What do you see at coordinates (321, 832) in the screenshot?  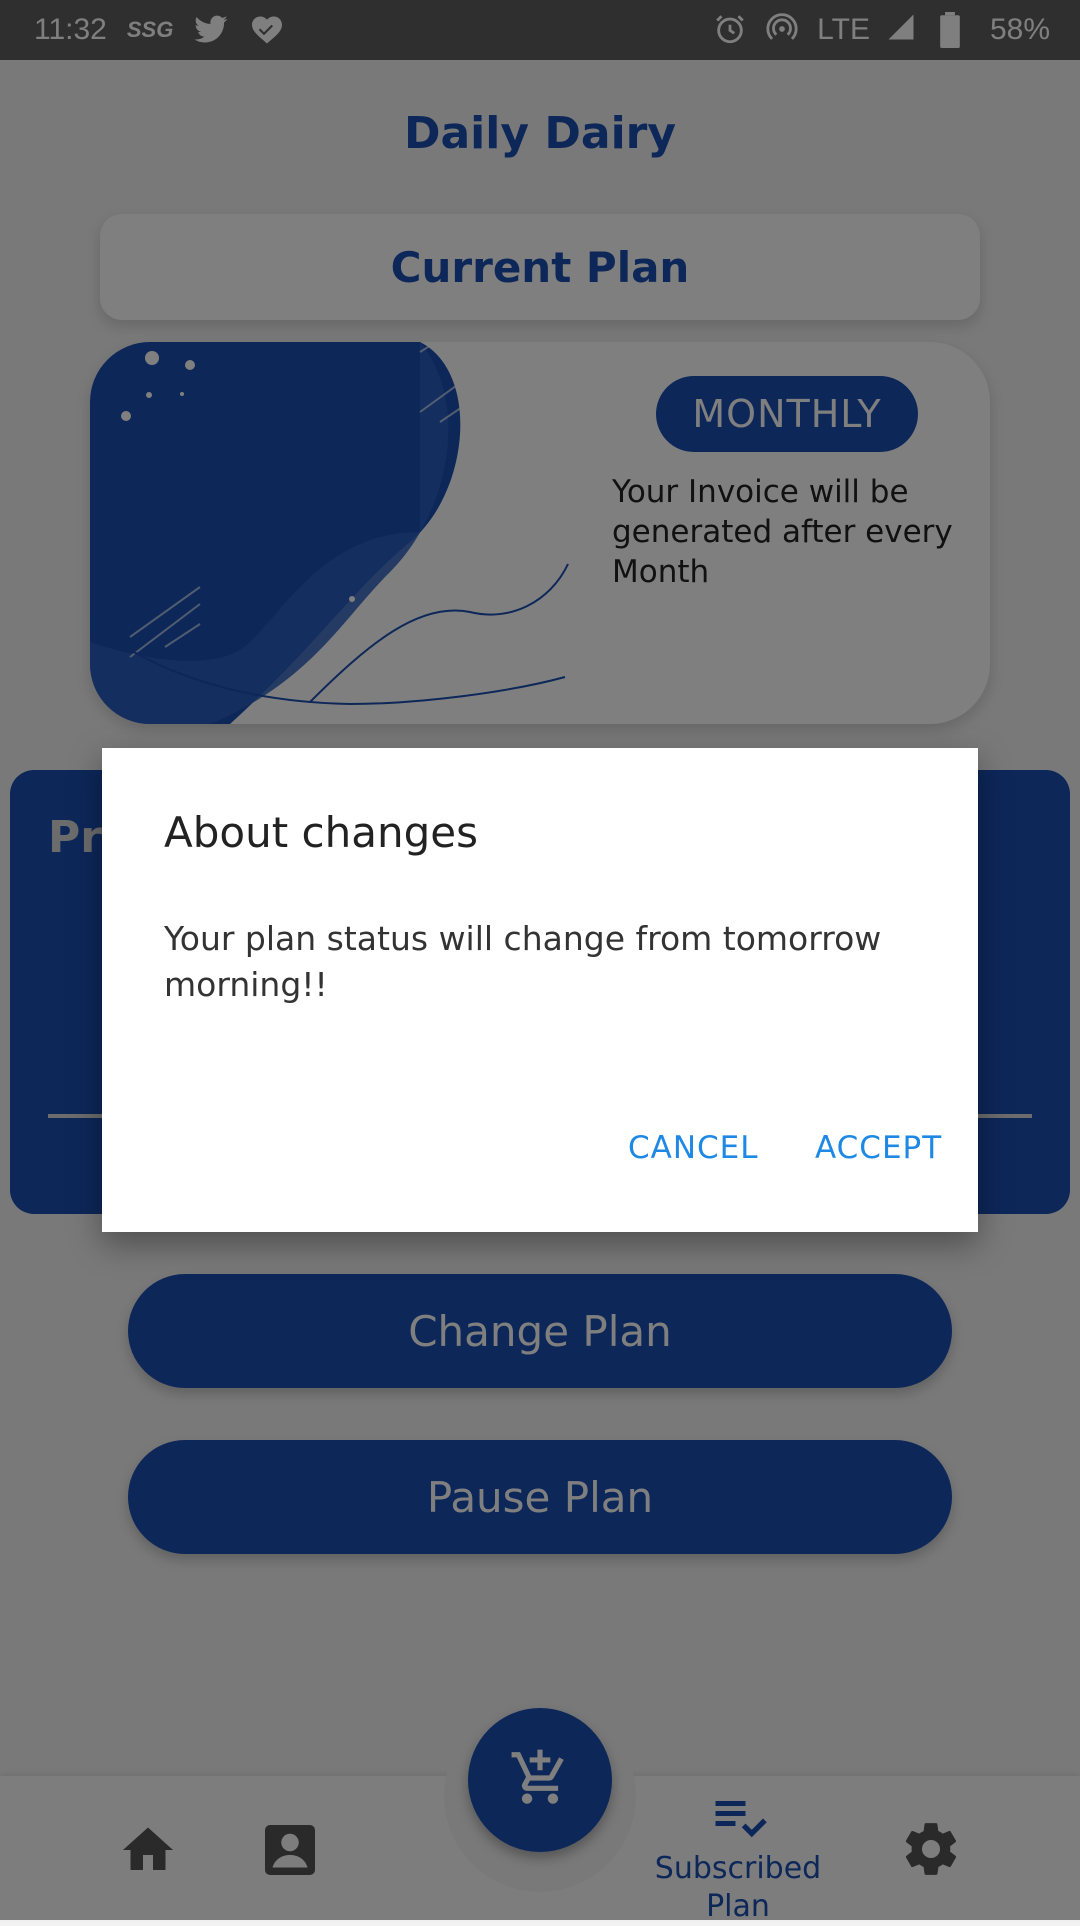 I see `dialog-title: About changes` at bounding box center [321, 832].